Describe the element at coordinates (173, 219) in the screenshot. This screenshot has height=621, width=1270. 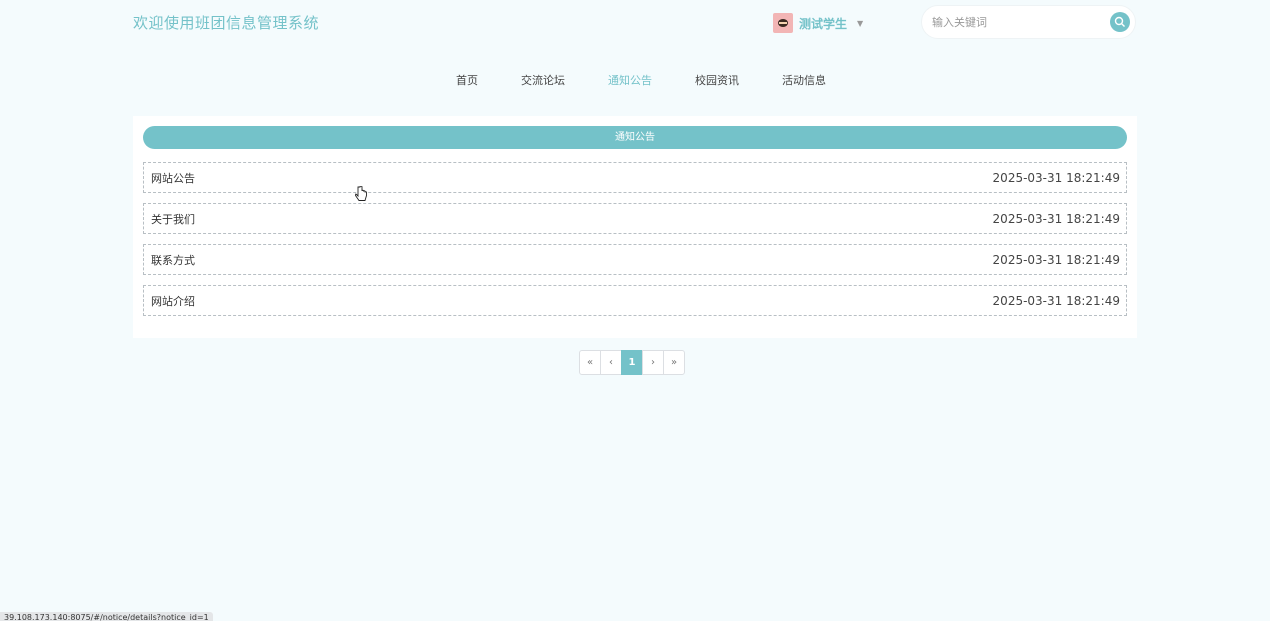
I see `notice-title: 关于我们` at that location.